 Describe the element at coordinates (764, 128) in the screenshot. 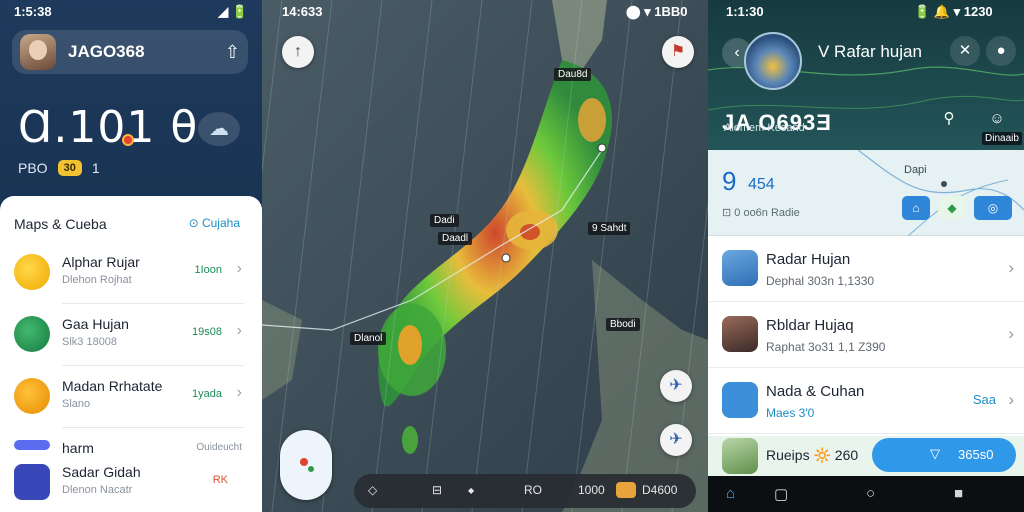

I see `headline-sub: Alemem Kesand` at that location.